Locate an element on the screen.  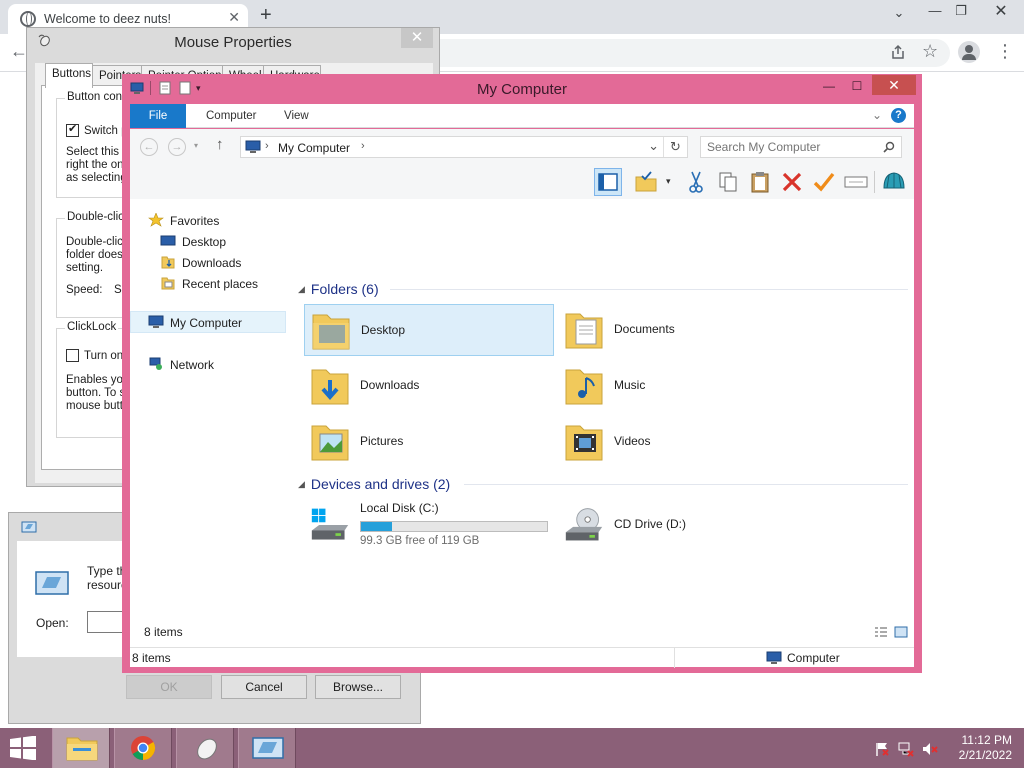
tray-clock: 11:12 PM 2/21/2022 is located at coordinates (977, 748).